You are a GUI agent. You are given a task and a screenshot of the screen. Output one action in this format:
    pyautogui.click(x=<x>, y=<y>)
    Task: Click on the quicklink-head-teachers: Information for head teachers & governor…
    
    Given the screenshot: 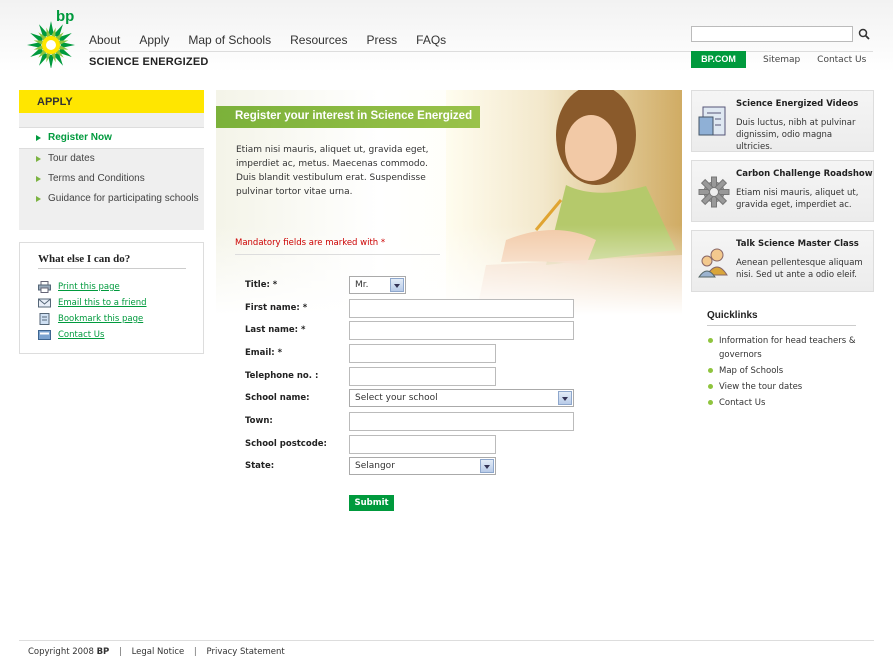 What is the action you would take?
    pyautogui.click(x=787, y=348)
    